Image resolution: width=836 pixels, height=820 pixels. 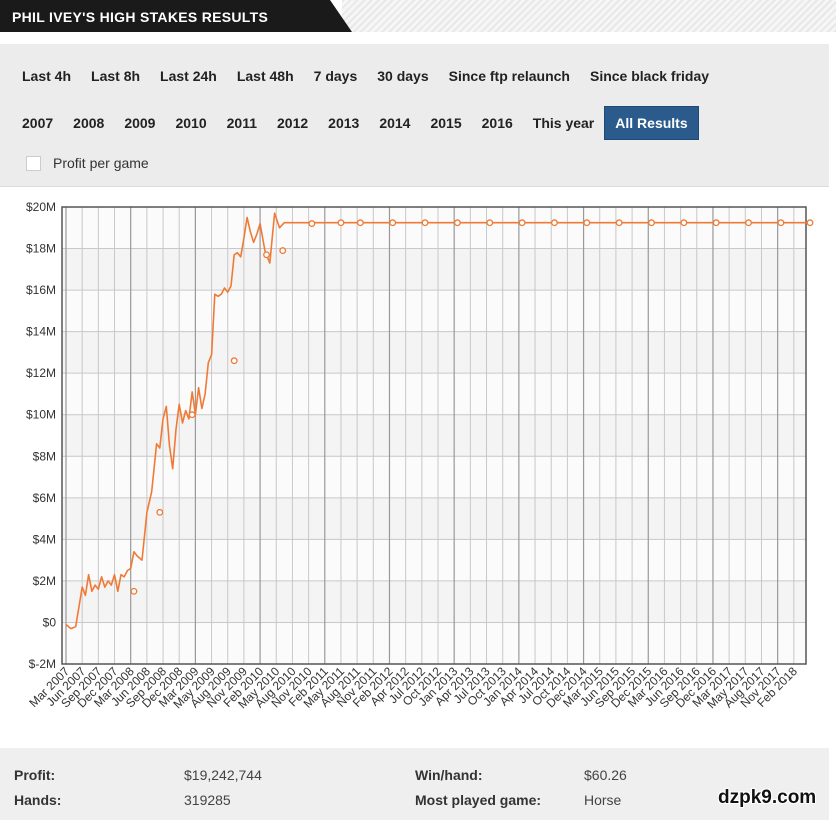 I want to click on y-tick-label: $4M, so click(x=44, y=539).